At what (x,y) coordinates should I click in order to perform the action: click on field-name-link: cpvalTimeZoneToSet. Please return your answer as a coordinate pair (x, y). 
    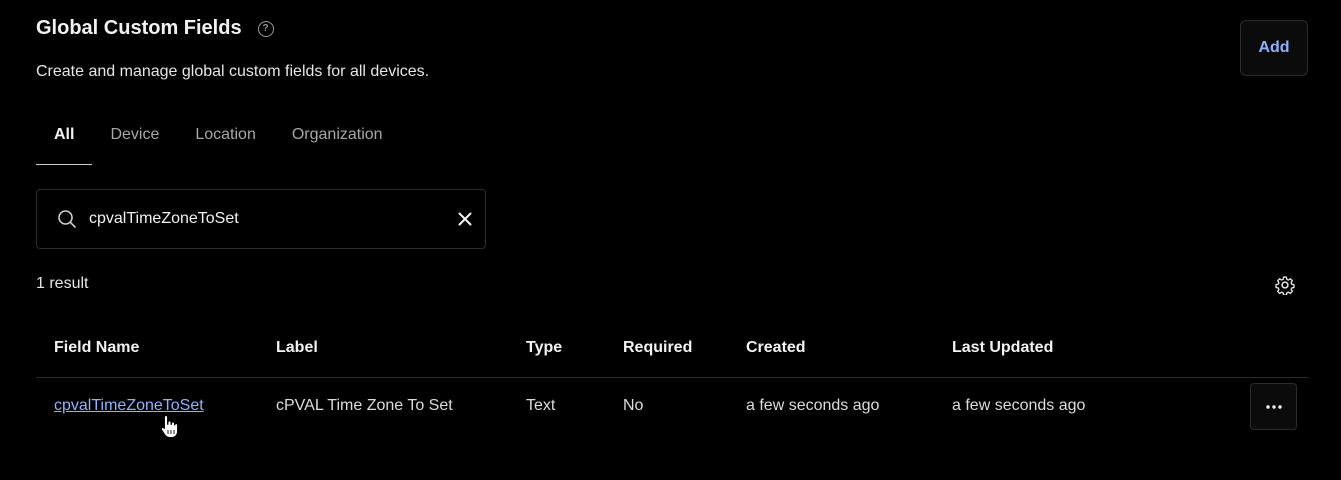
    Looking at the image, I should click on (129, 406).